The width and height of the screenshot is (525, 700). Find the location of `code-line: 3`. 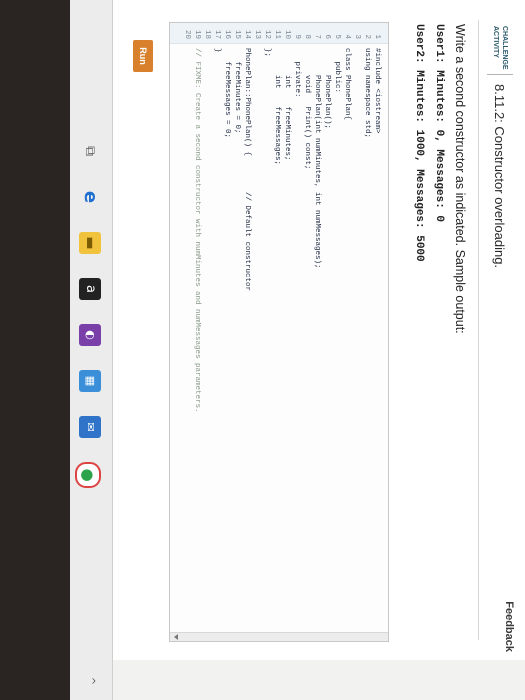

code-line: 3 is located at coordinates (357, 313).